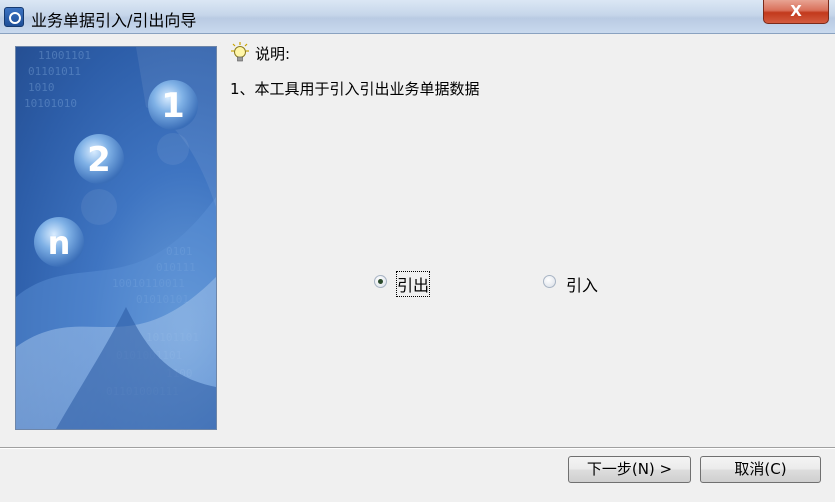 This screenshot has height=502, width=835. I want to click on binary-text: 10101010, so click(50, 103).